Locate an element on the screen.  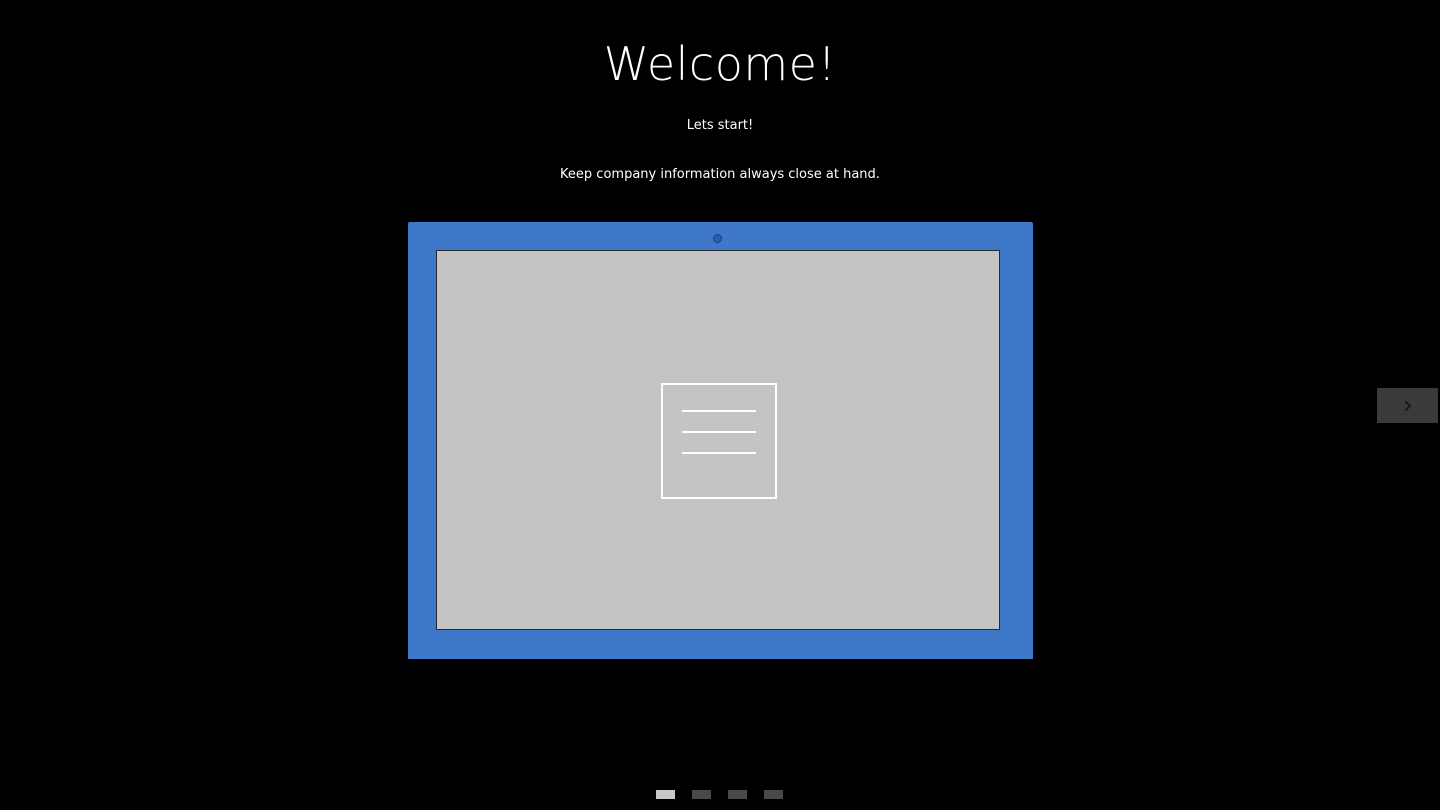
document-frame is located at coordinates (719, 441).